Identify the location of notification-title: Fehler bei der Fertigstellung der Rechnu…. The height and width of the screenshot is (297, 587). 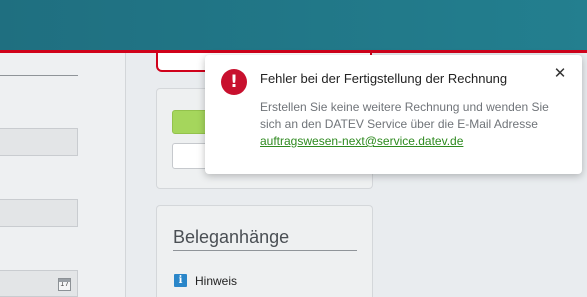
(384, 78).